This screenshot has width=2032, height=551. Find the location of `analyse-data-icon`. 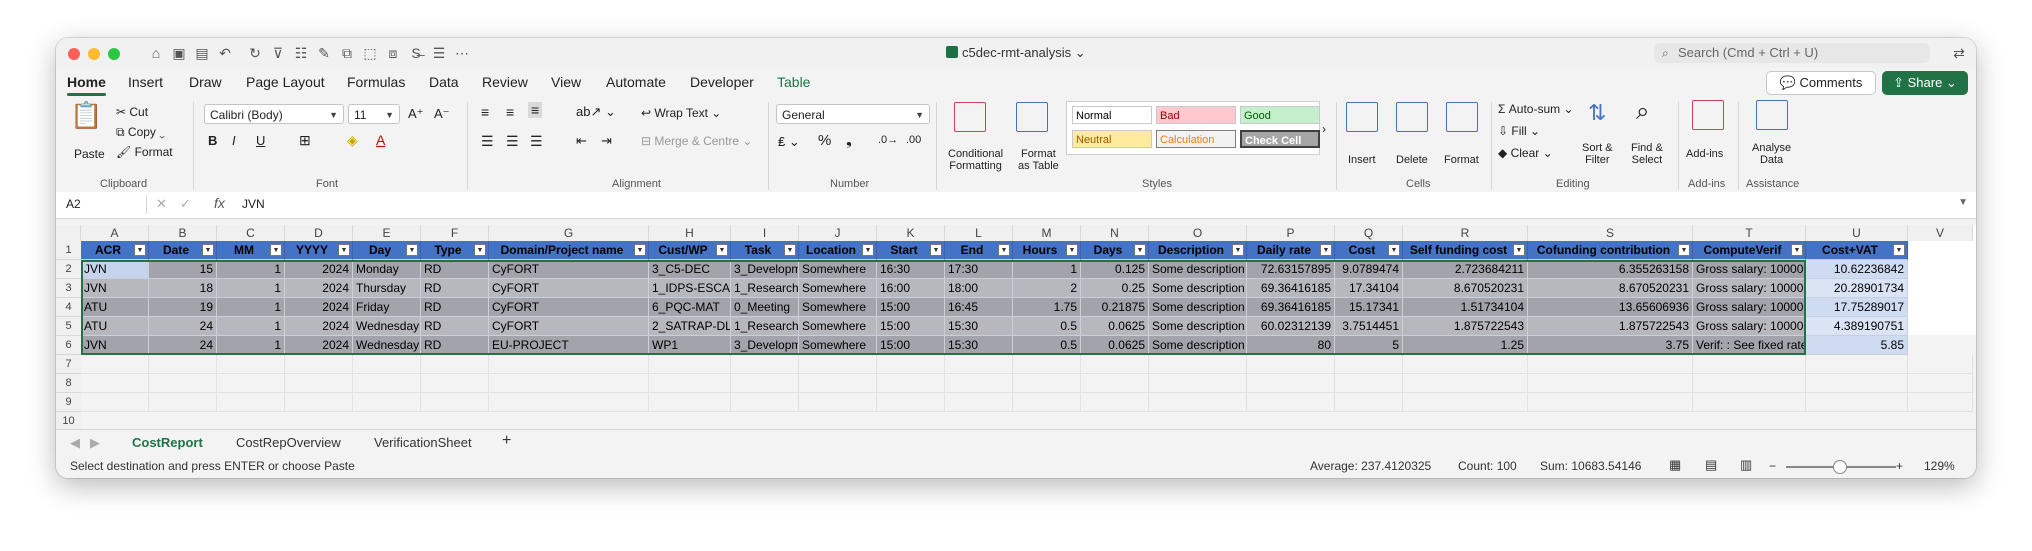

analyse-data-icon is located at coordinates (1772, 115).